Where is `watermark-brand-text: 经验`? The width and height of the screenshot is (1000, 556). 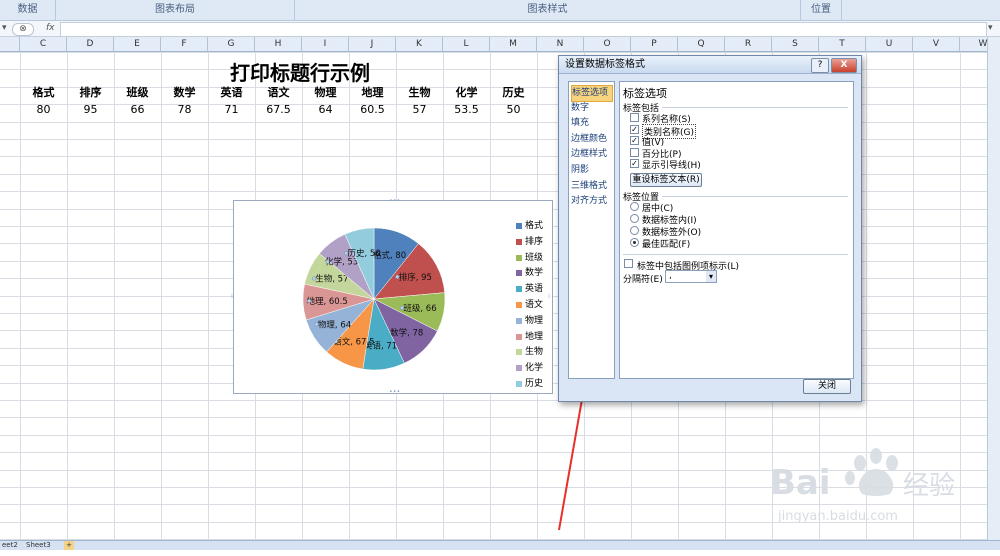 watermark-brand-text: 经验 is located at coordinates (929, 486).